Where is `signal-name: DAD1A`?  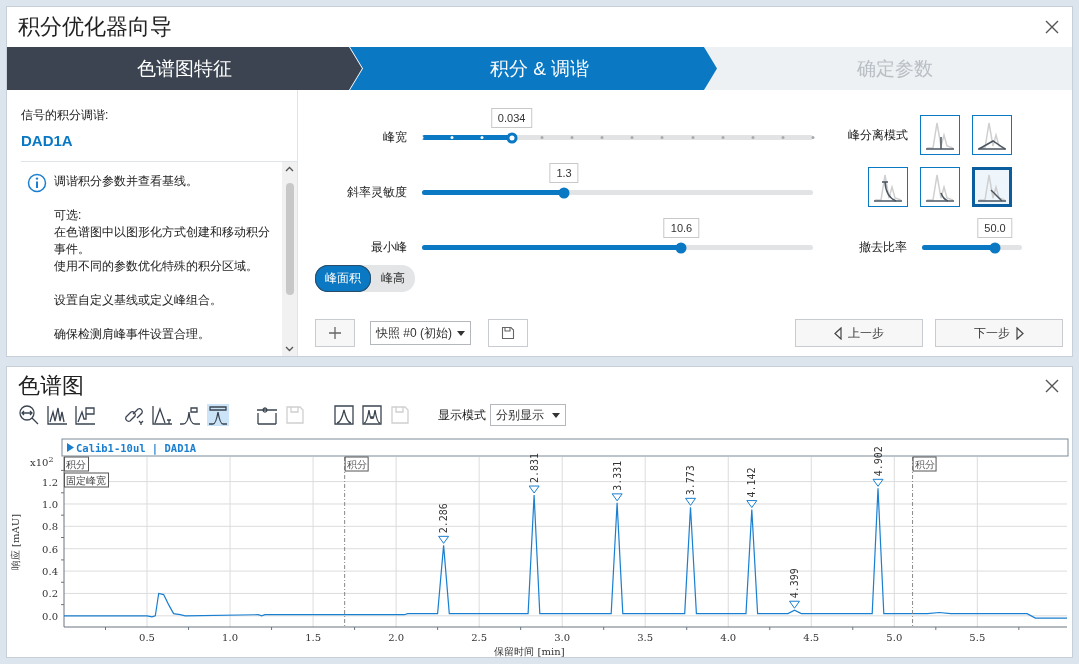 signal-name: DAD1A is located at coordinates (47, 141).